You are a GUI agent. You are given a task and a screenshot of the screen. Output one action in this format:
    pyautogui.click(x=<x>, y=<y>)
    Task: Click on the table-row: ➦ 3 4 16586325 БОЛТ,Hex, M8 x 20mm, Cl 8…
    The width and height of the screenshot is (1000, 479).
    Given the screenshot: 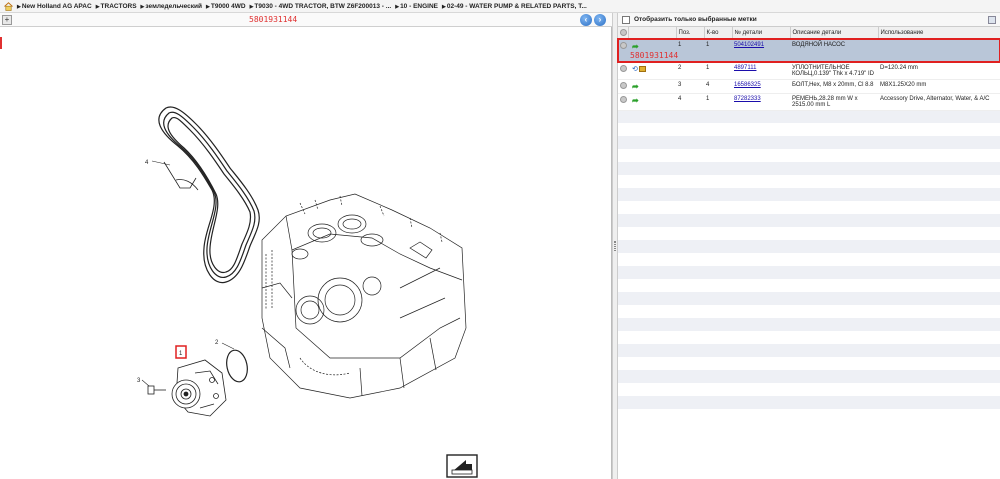 What is the action you would take?
    pyautogui.click(x=809, y=86)
    